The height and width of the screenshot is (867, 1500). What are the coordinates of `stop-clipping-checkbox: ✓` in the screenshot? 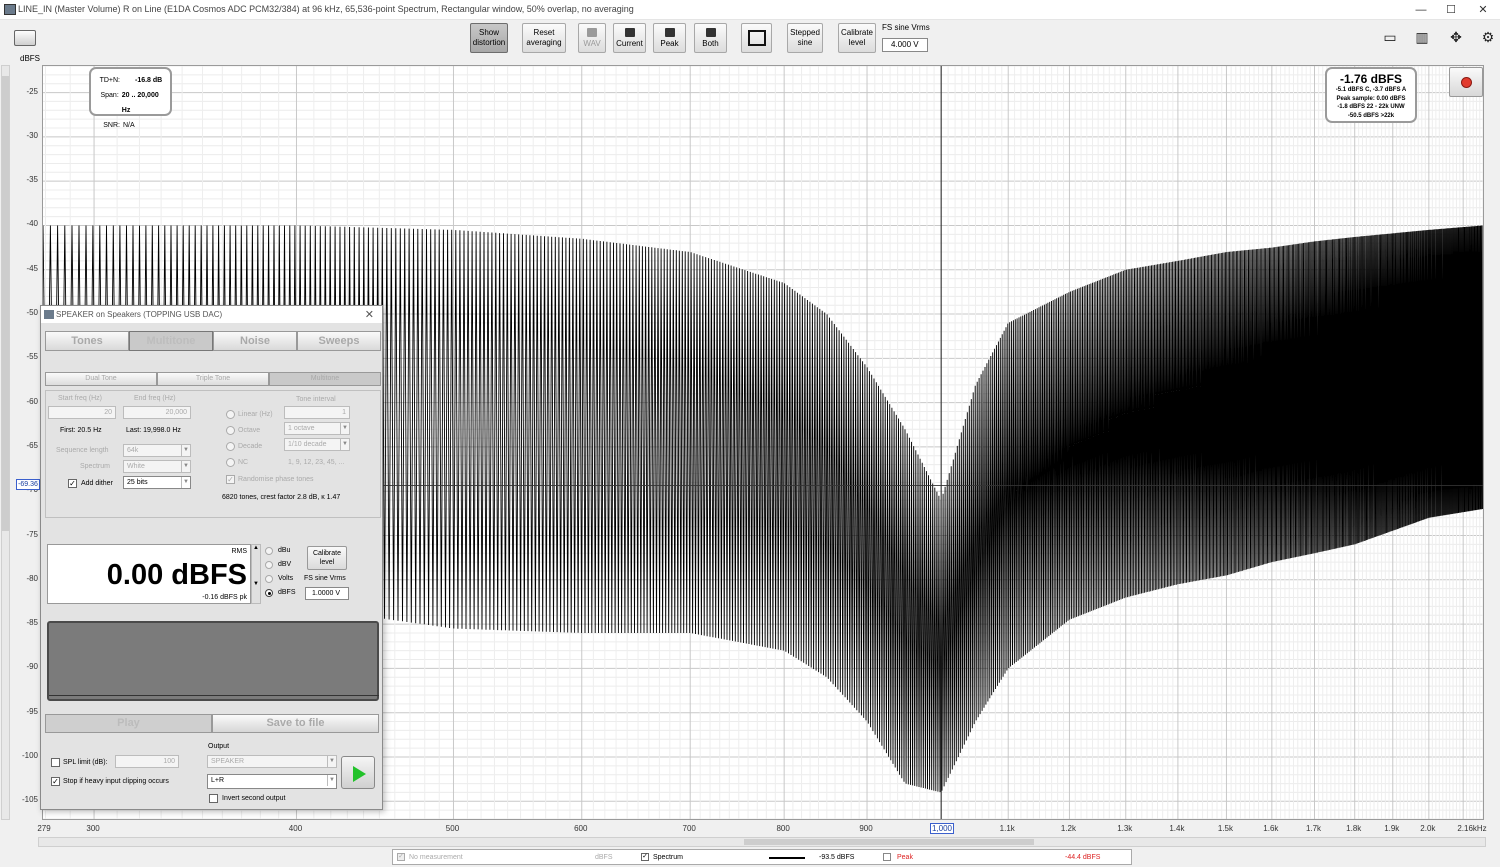 It's located at (55, 781).